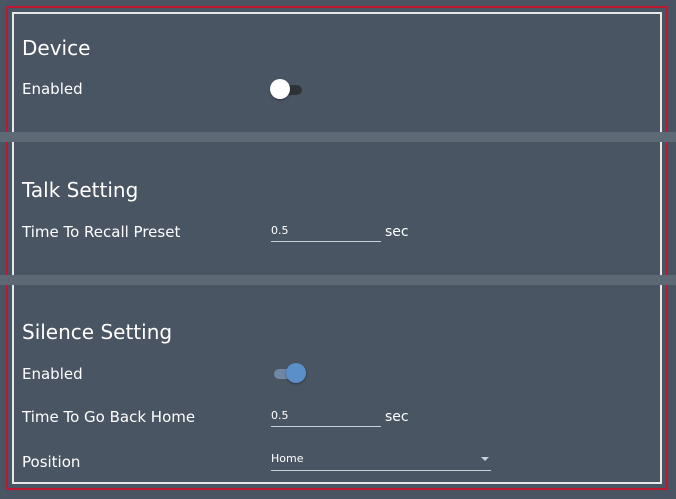 Image resolution: width=676 pixels, height=499 pixels. I want to click on position-select: Home, so click(381, 461).